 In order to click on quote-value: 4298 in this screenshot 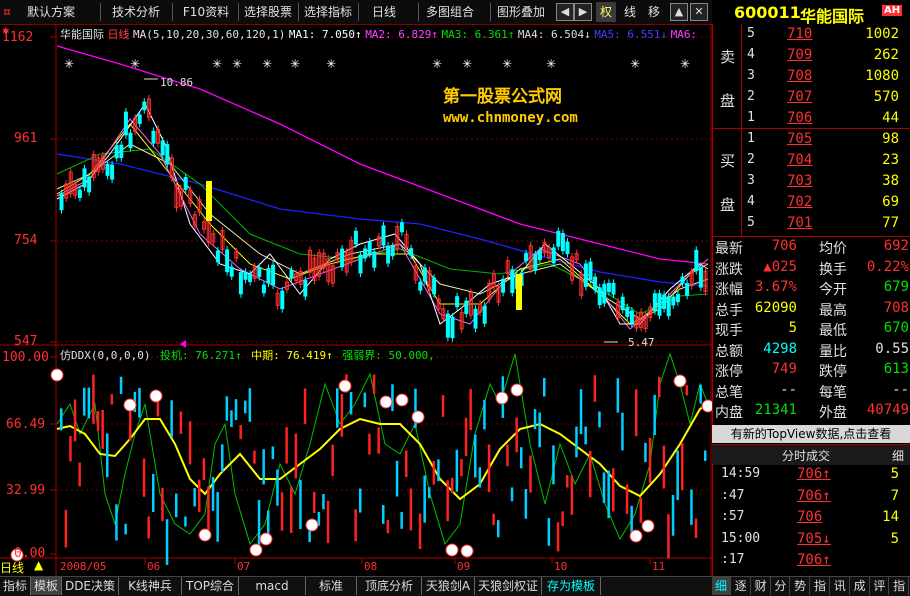, I will do `click(780, 348)`.